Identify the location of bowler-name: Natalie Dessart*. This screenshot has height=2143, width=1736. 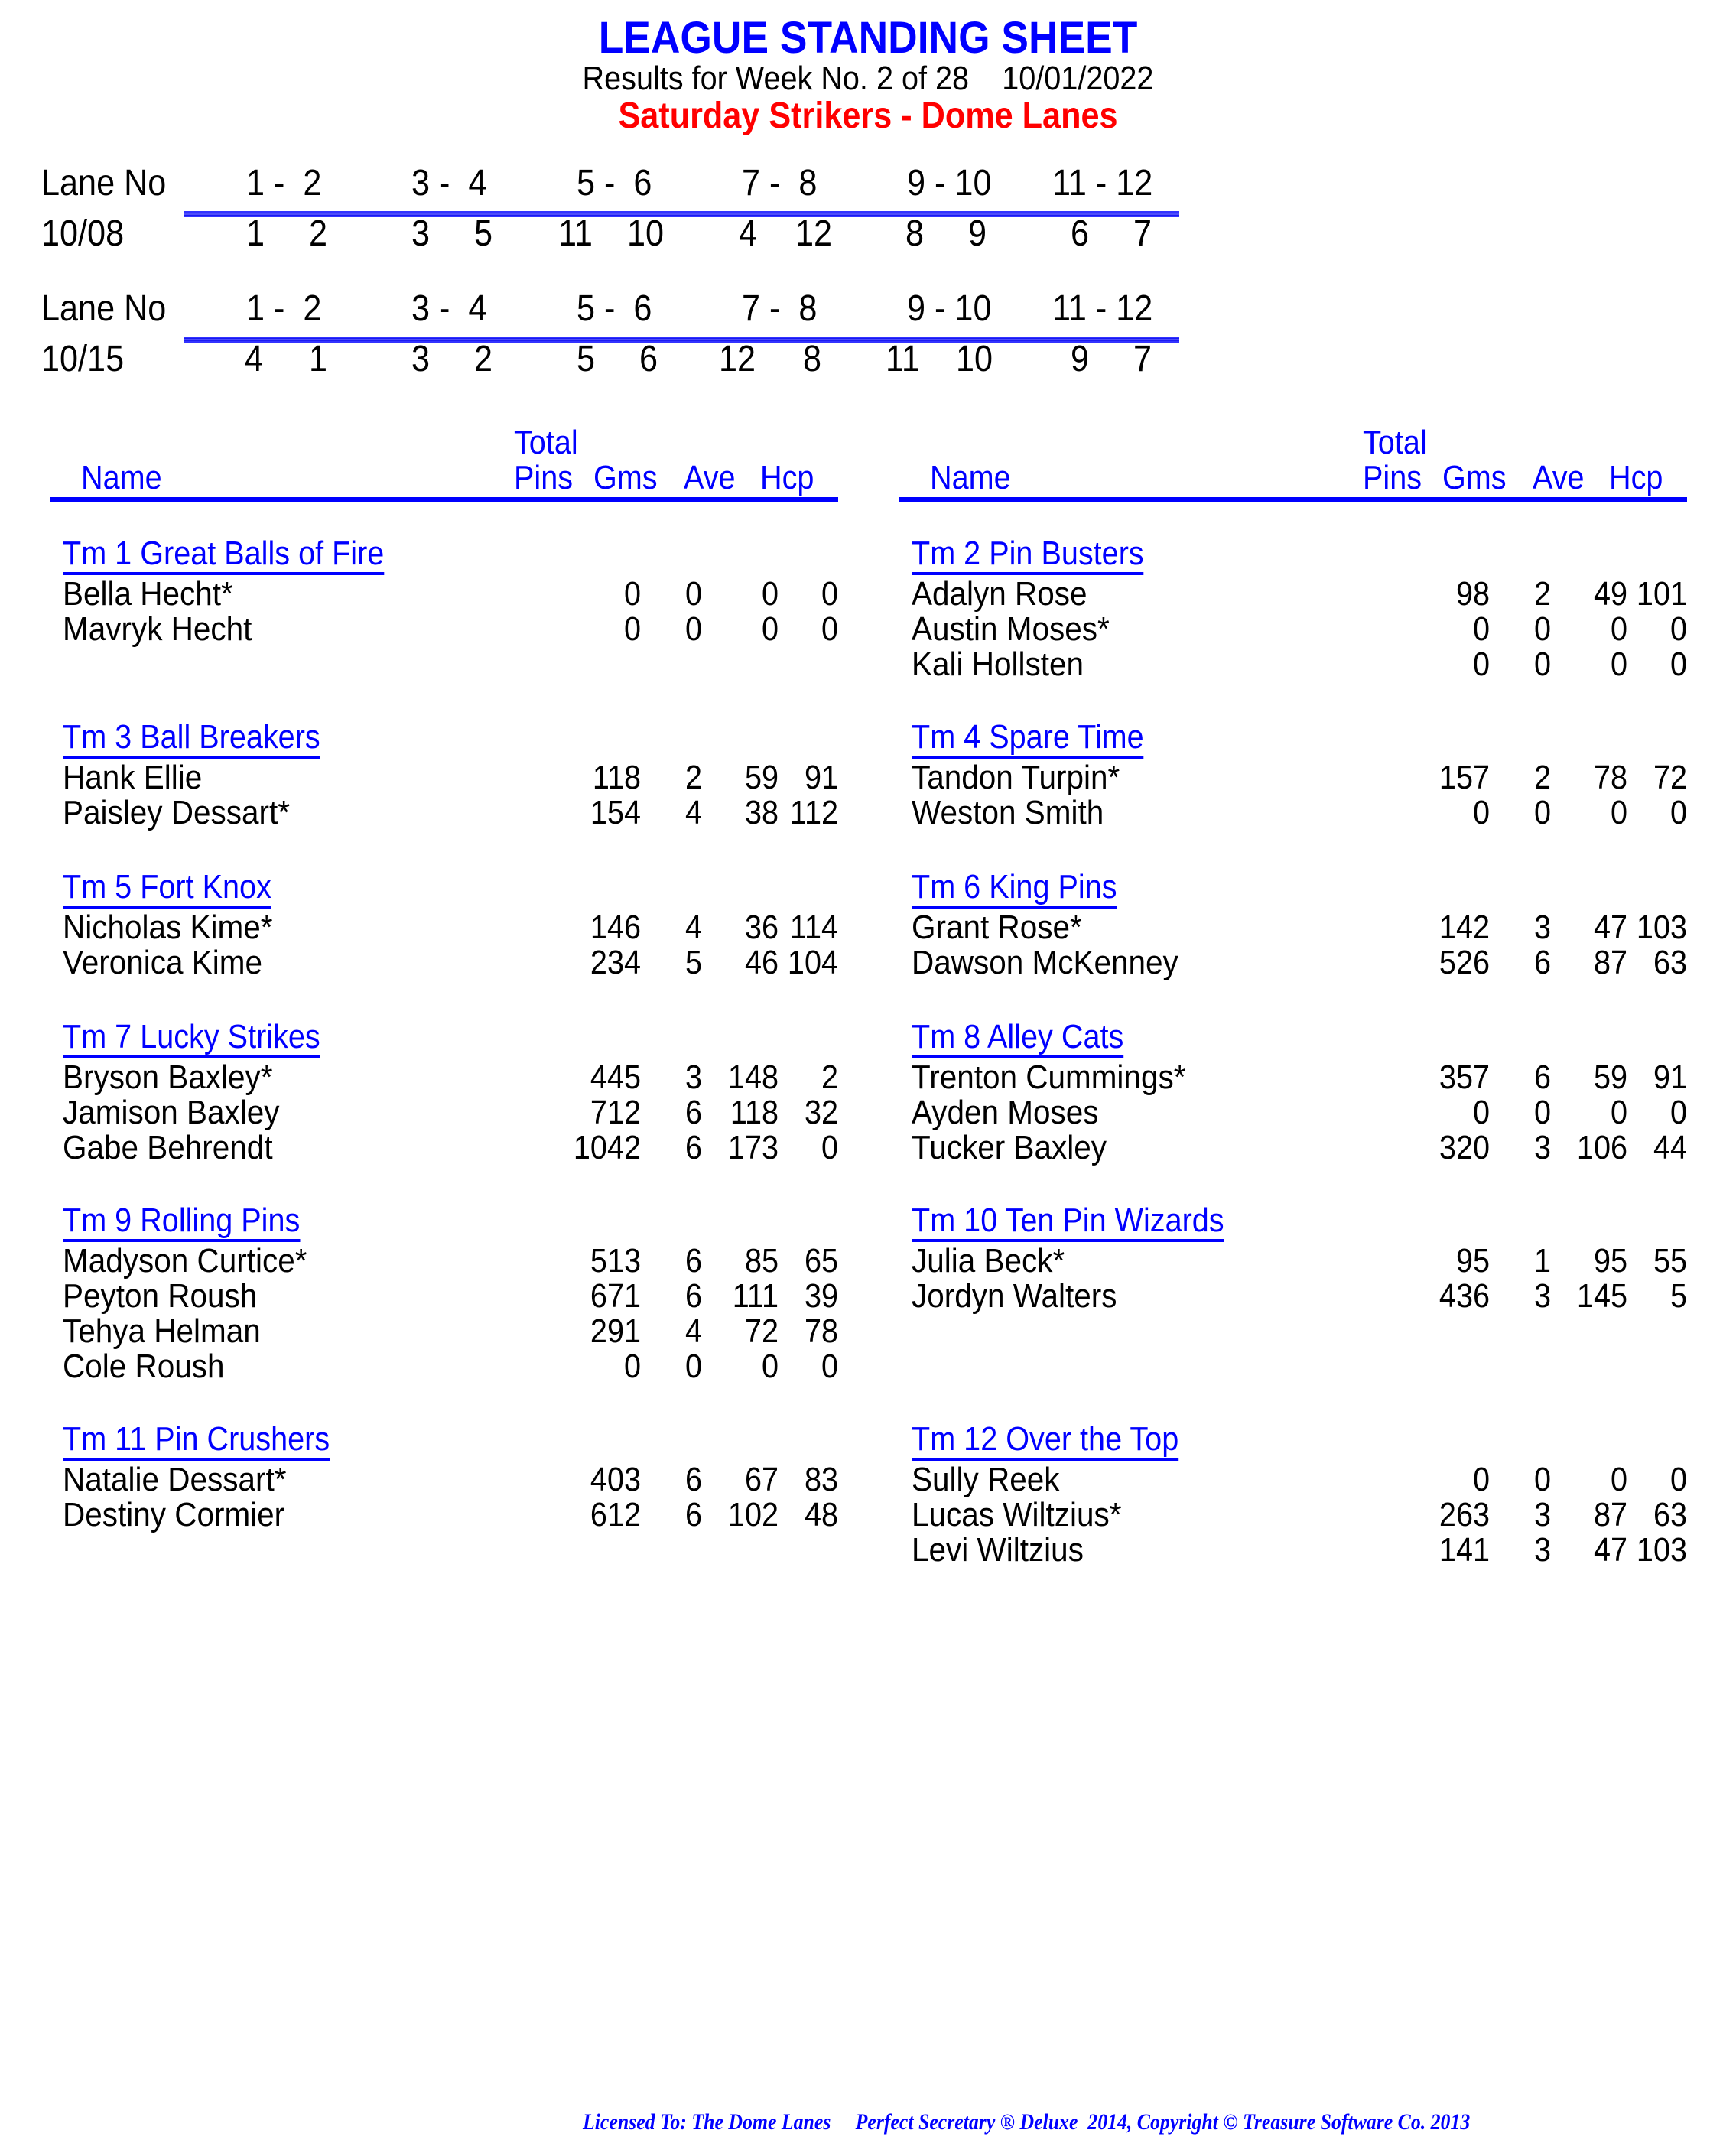
(175, 1479).